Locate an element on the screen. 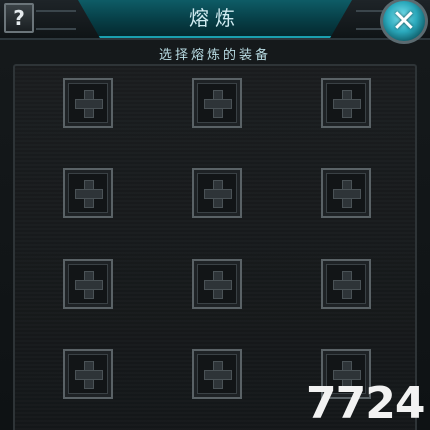 The width and height of the screenshot is (430, 430). close-button: ✕ is located at coordinates (404, 22).